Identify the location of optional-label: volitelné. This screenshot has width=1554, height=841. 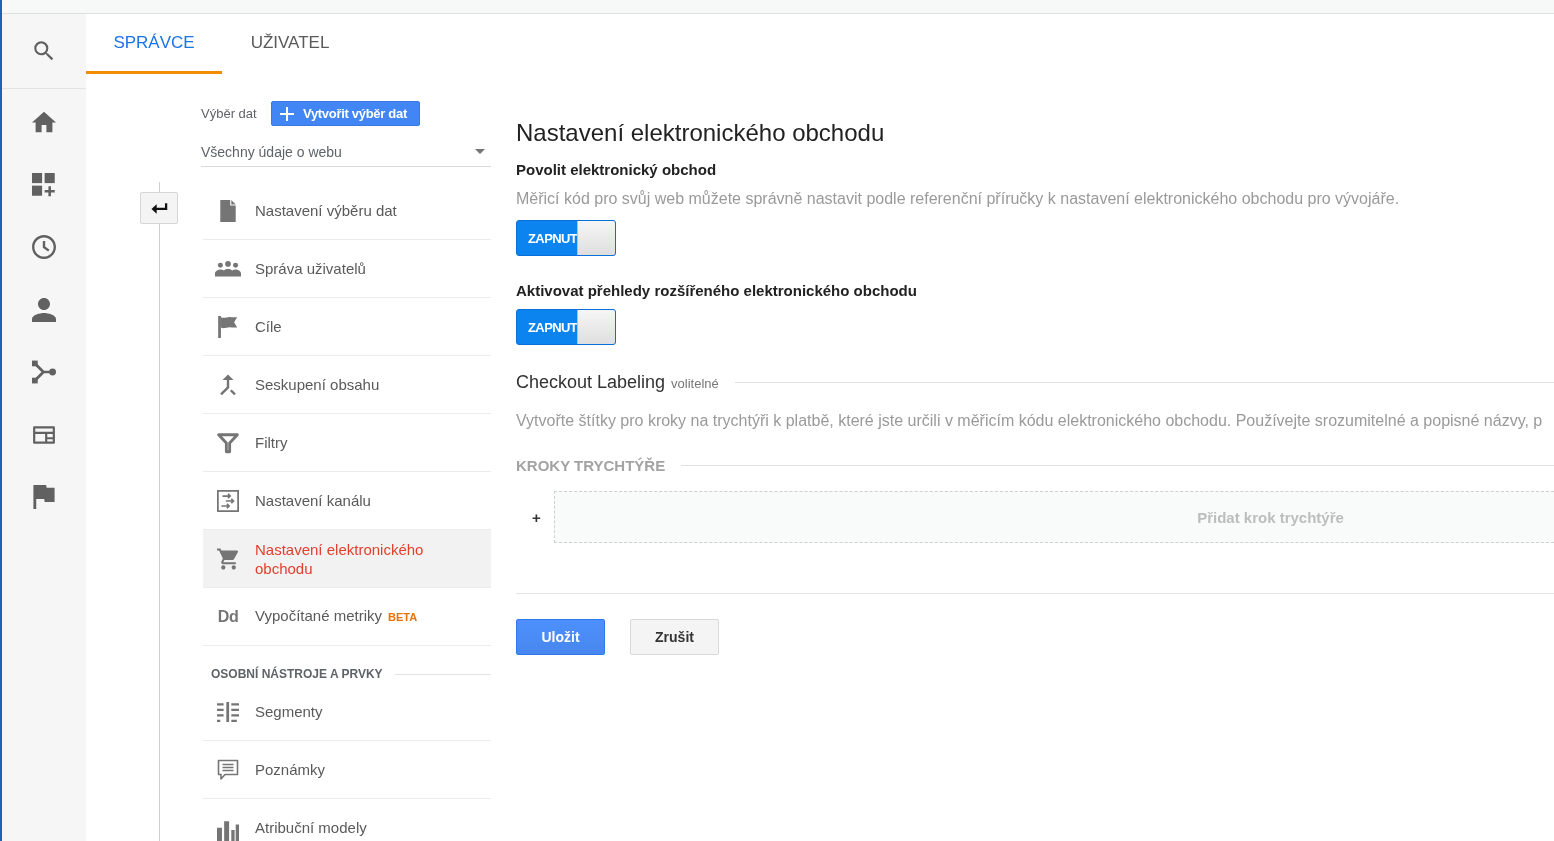
(695, 383).